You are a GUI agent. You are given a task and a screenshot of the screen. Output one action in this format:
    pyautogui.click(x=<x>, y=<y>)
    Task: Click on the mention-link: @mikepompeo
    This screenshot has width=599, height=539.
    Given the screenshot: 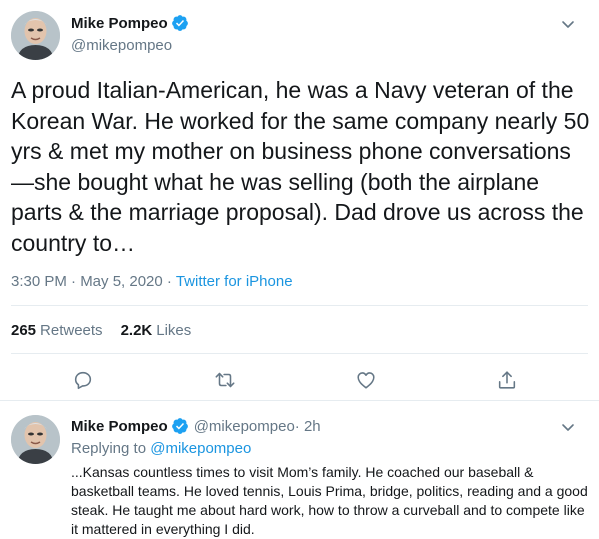 What is the action you would take?
    pyautogui.click(x=200, y=448)
    